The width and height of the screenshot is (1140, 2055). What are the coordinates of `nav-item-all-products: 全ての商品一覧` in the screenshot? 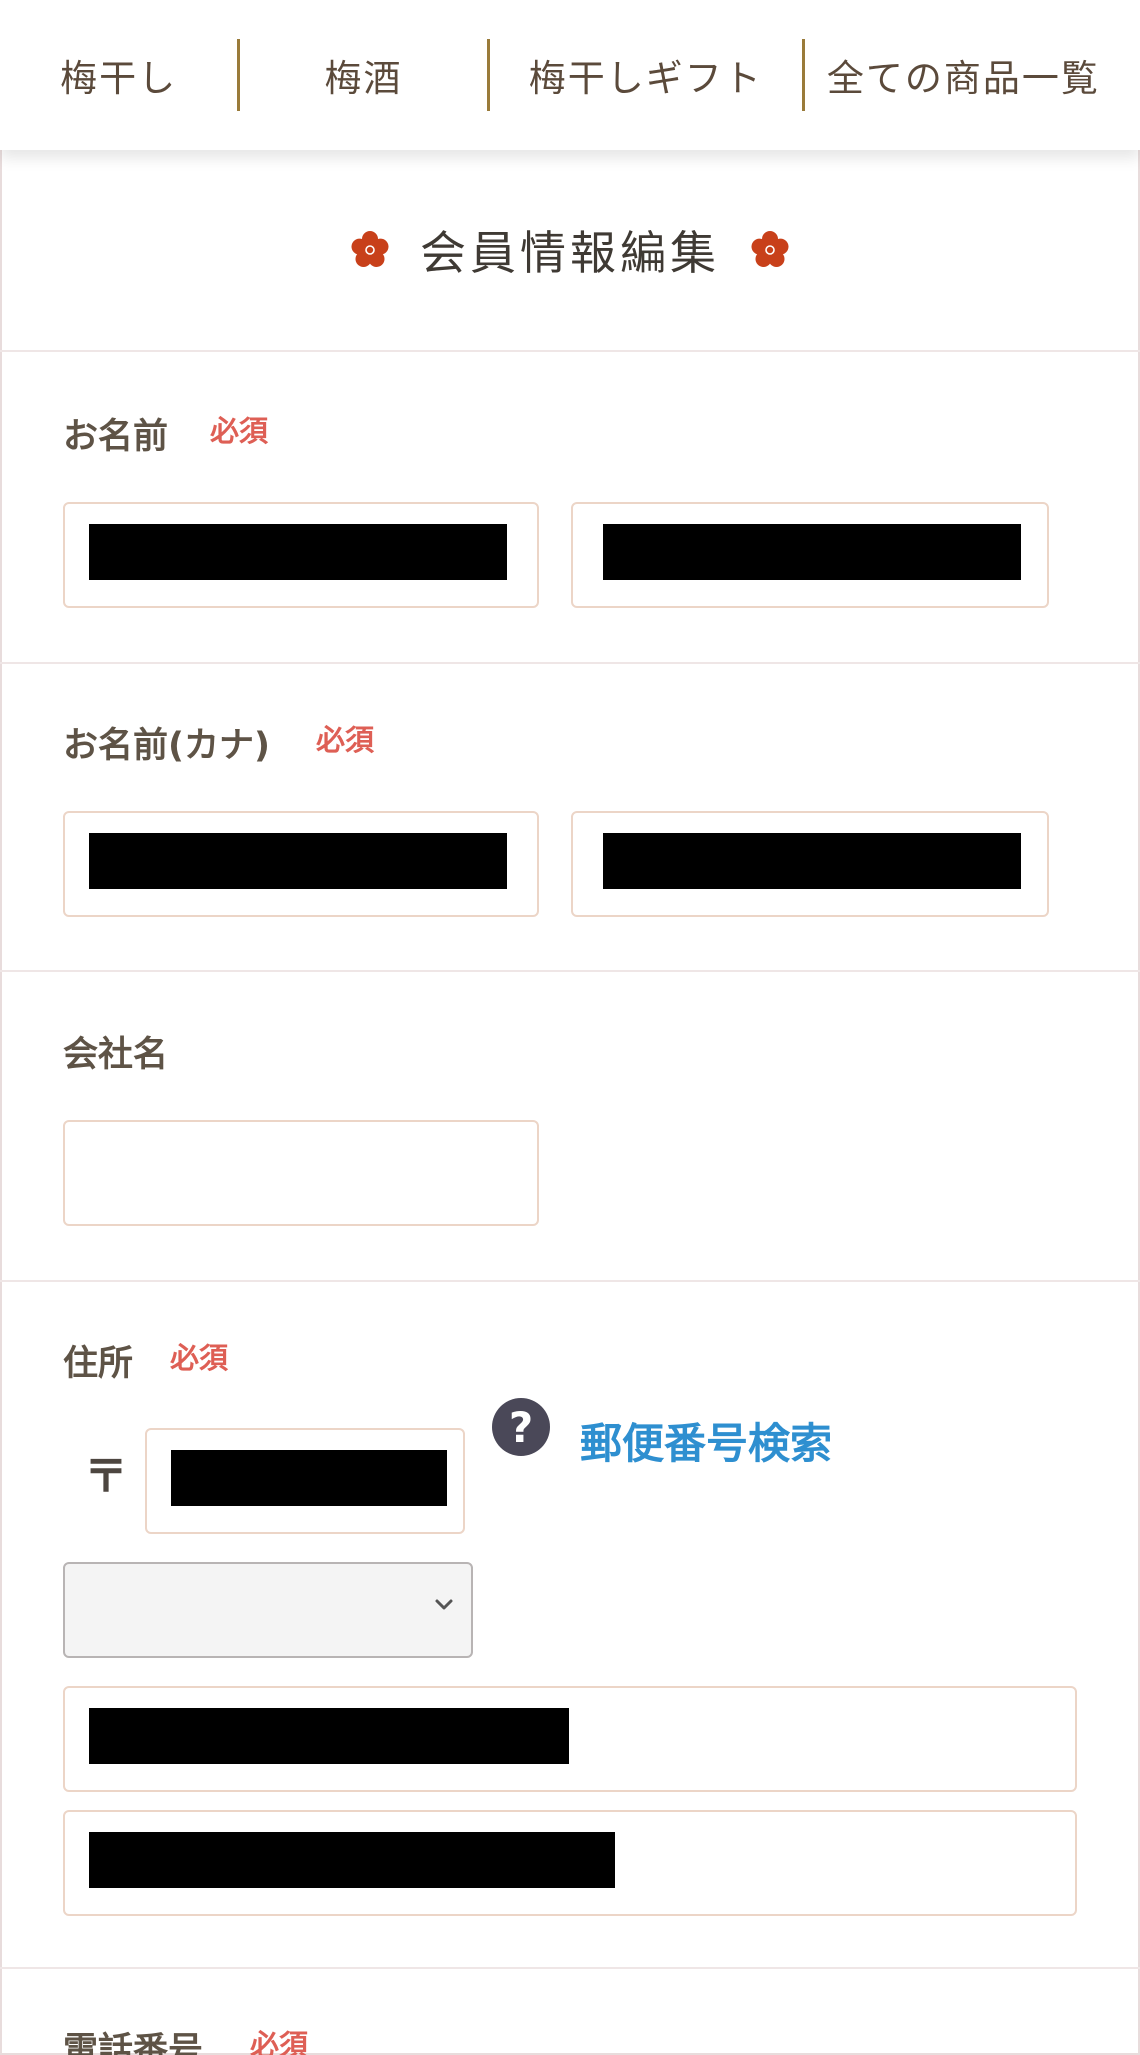 It's located at (972, 75).